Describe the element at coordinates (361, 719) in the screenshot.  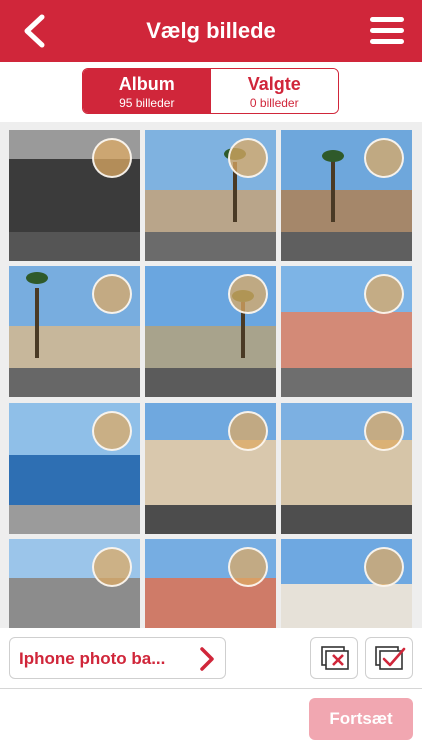
I see `continue-button: Fortsæt` at that location.